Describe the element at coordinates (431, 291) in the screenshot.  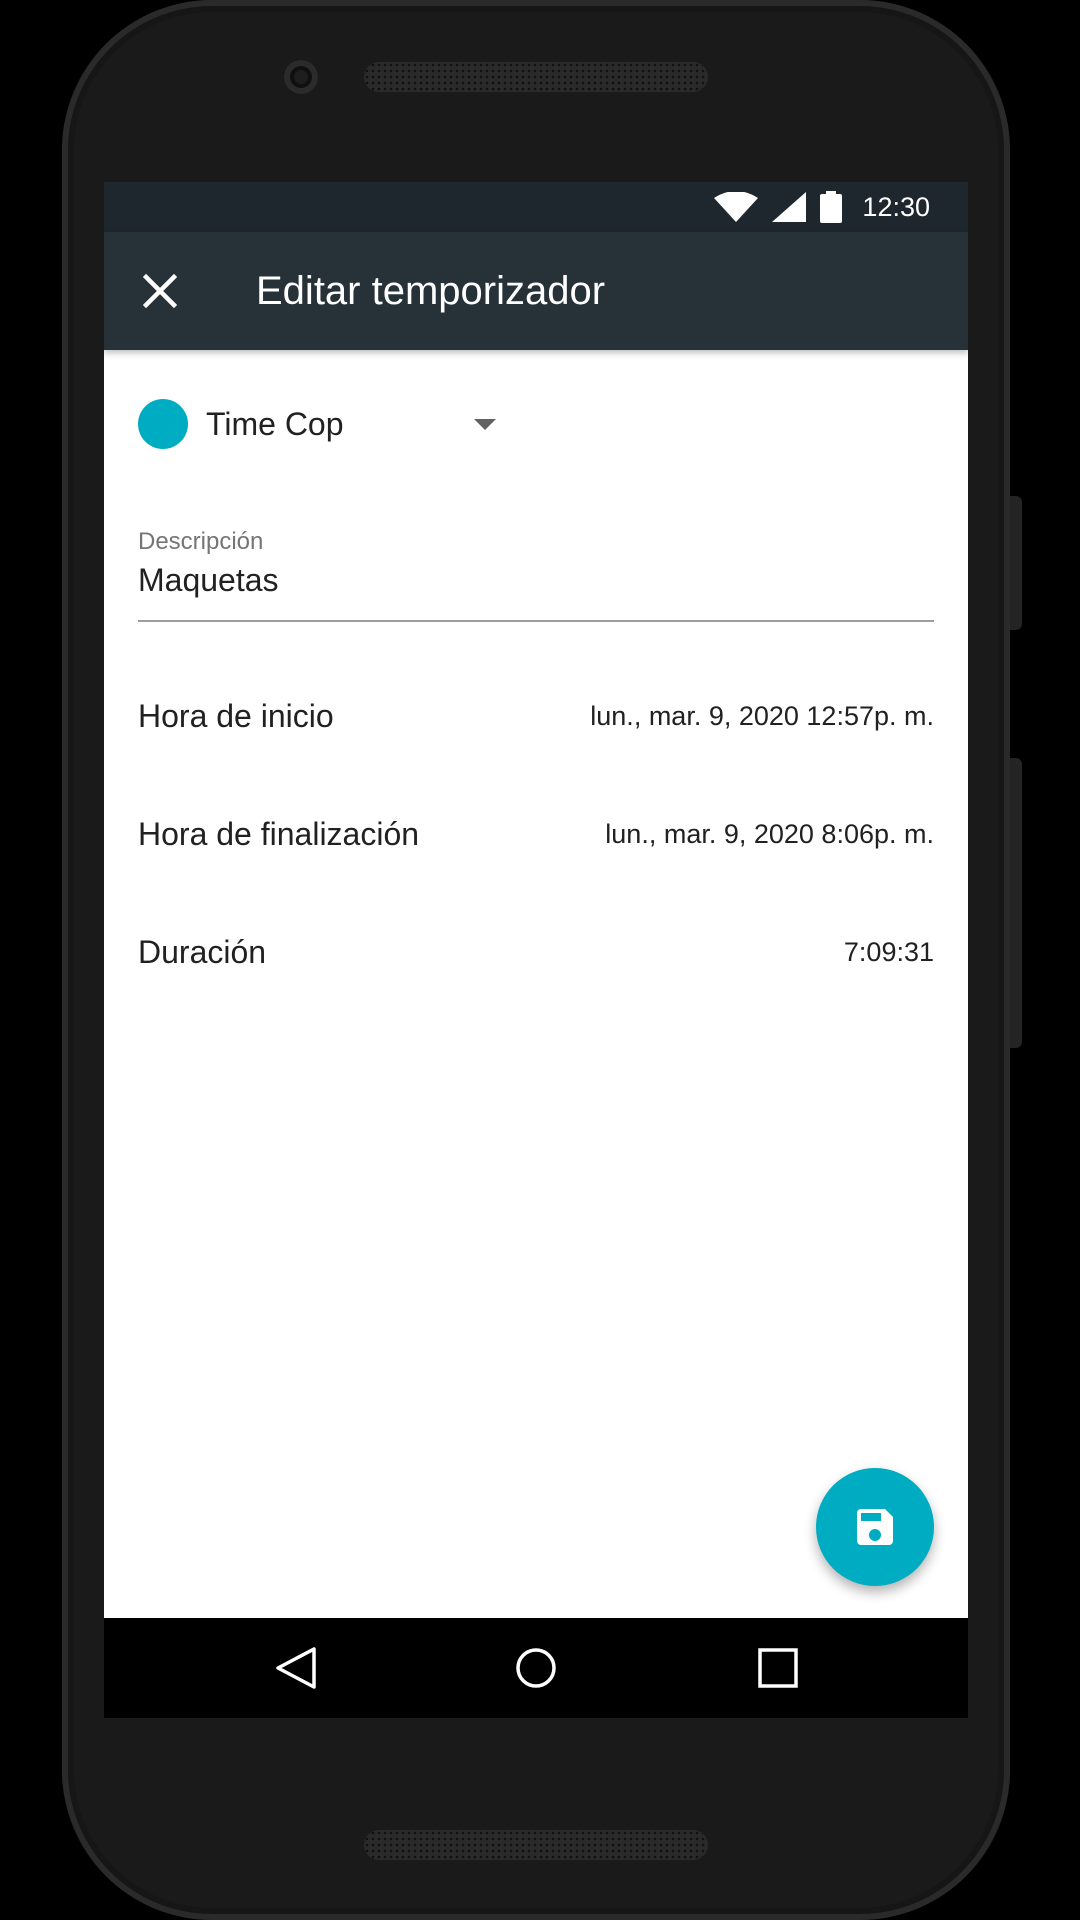
I see `page-title: Editar temporizador` at that location.